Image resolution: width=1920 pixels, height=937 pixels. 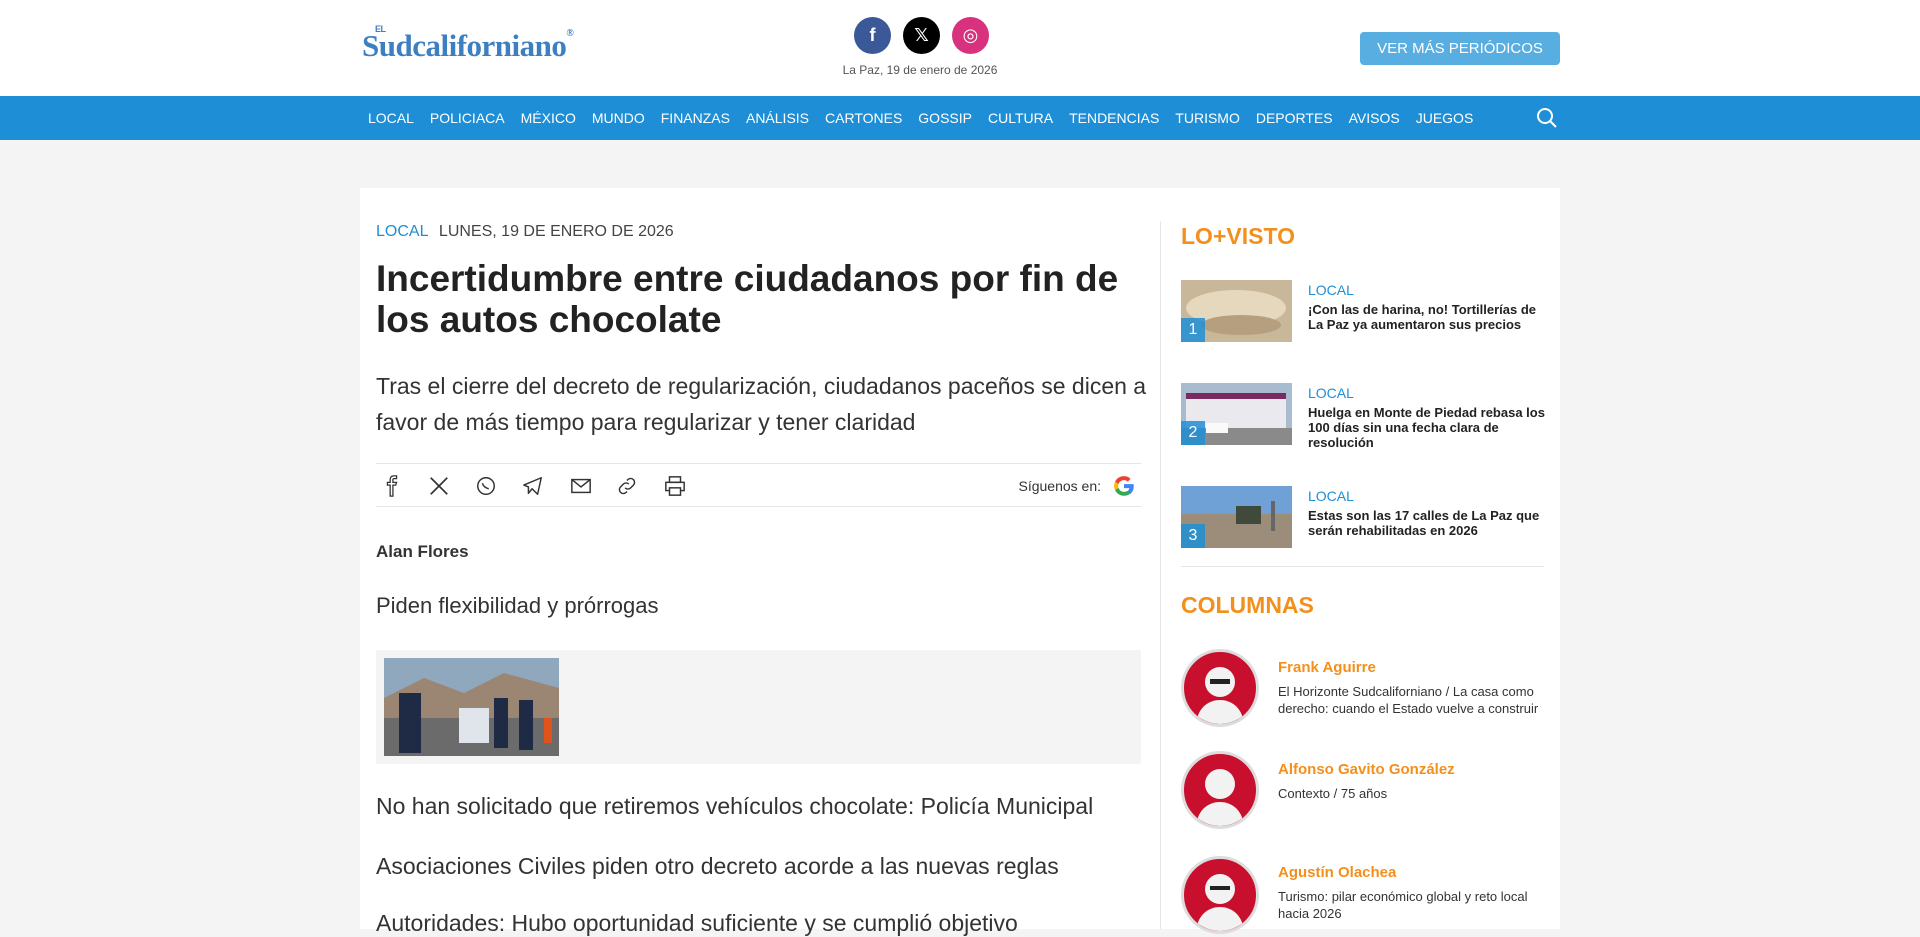 What do you see at coordinates (467, 118) in the screenshot?
I see `nav-item-policiaca: POLICIACA` at bounding box center [467, 118].